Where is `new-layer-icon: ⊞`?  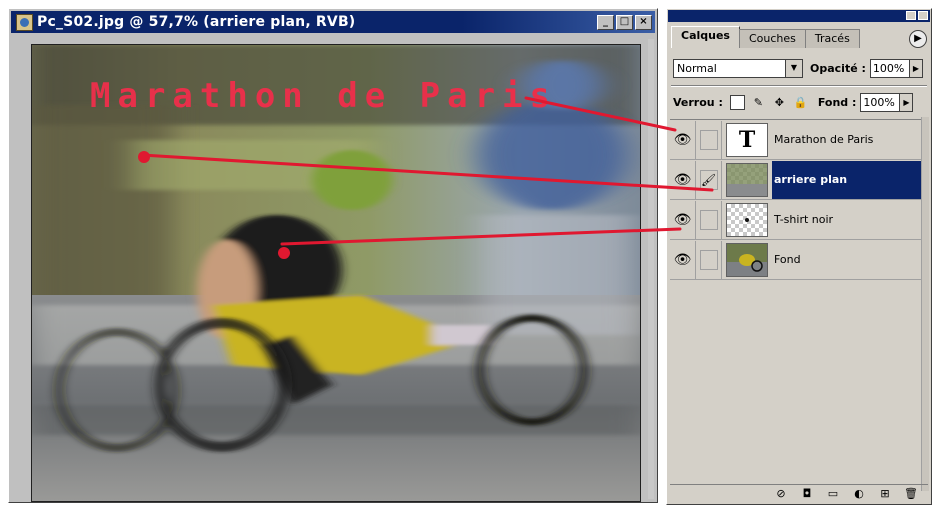 new-layer-icon: ⊞ is located at coordinates (885, 493).